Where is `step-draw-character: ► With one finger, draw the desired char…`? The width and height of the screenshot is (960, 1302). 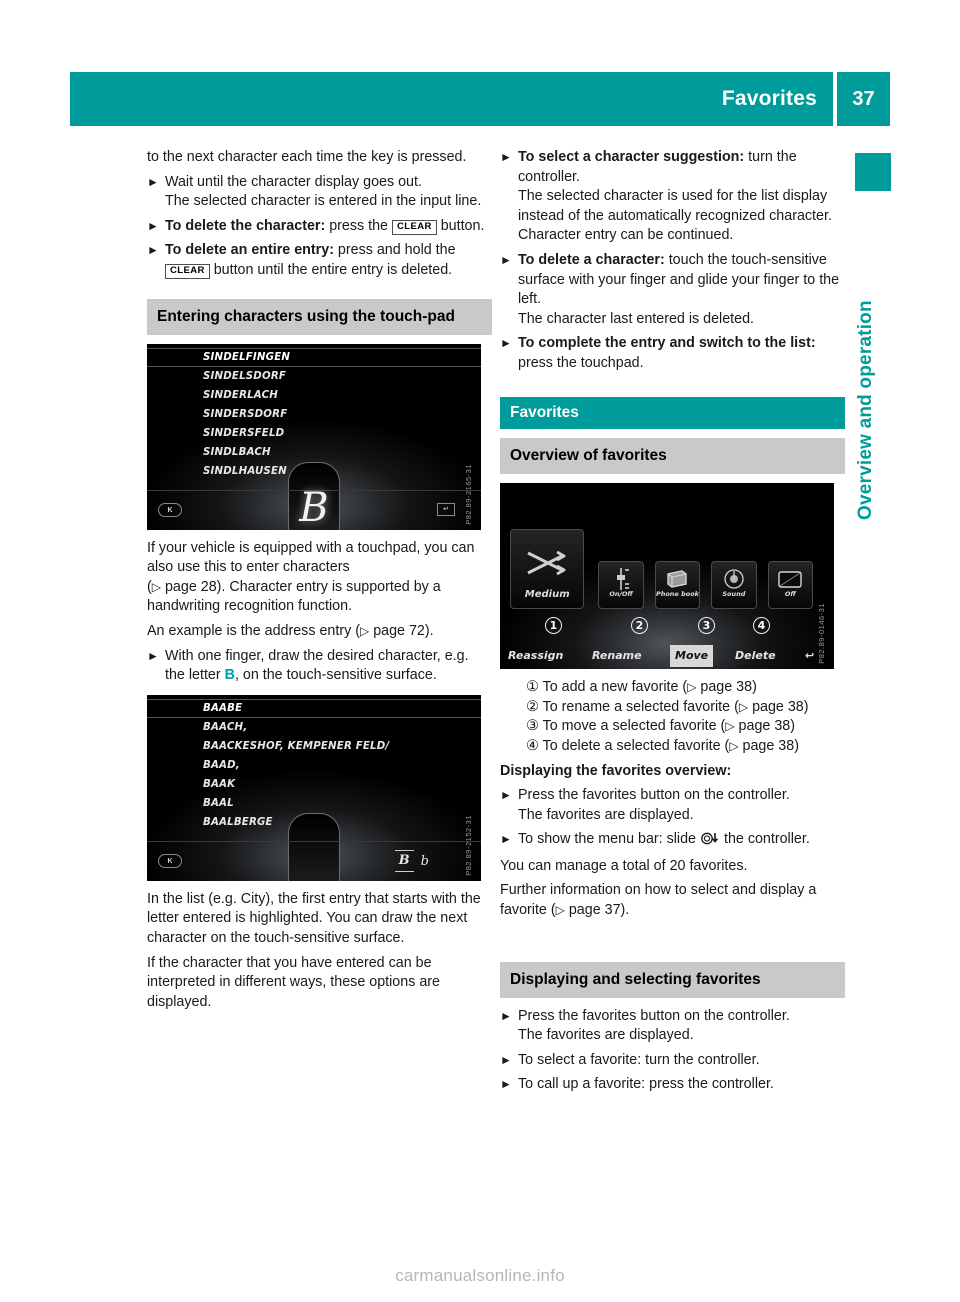 step-draw-character: ► With one finger, draw the desired char… is located at coordinates (319, 666).